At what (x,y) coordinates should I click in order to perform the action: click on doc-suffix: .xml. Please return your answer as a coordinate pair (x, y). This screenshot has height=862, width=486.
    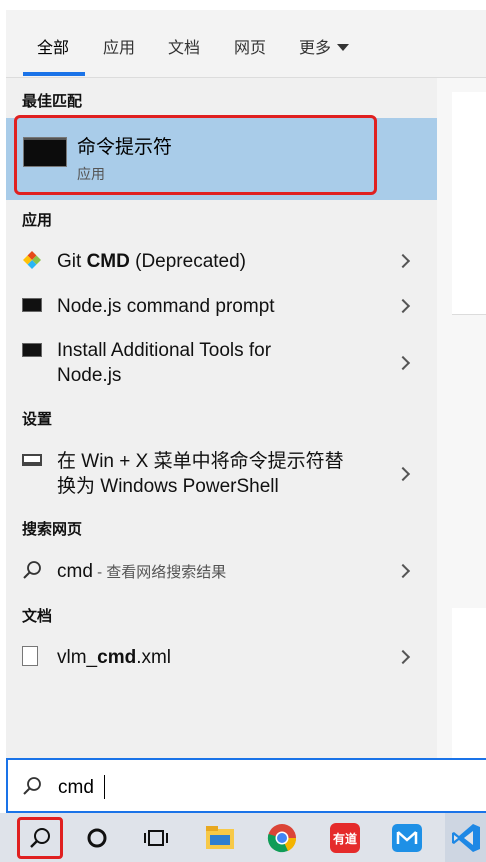
    Looking at the image, I should click on (154, 657).